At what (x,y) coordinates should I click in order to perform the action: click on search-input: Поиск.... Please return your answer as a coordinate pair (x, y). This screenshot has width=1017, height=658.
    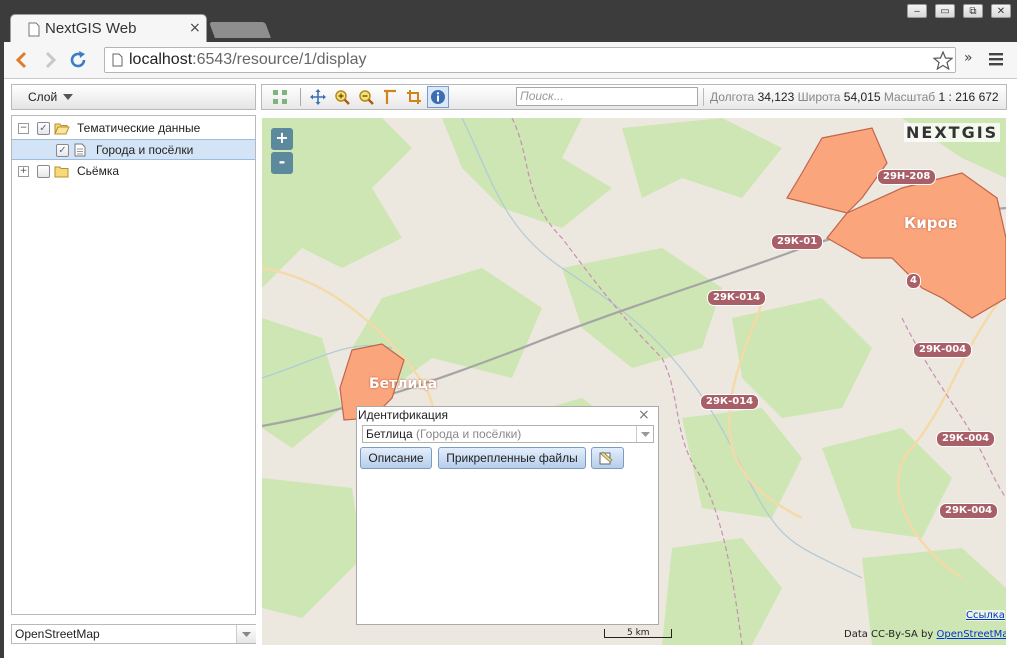
    Looking at the image, I should click on (607, 96).